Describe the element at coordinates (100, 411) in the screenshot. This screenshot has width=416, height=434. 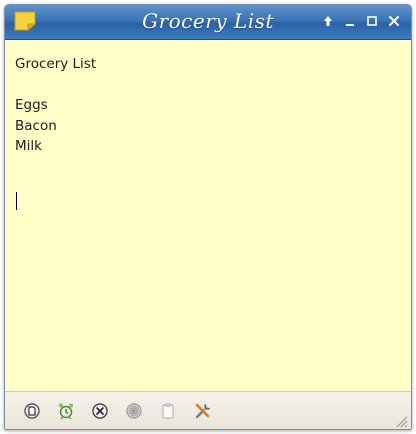
I see `delete-note-icon` at that location.